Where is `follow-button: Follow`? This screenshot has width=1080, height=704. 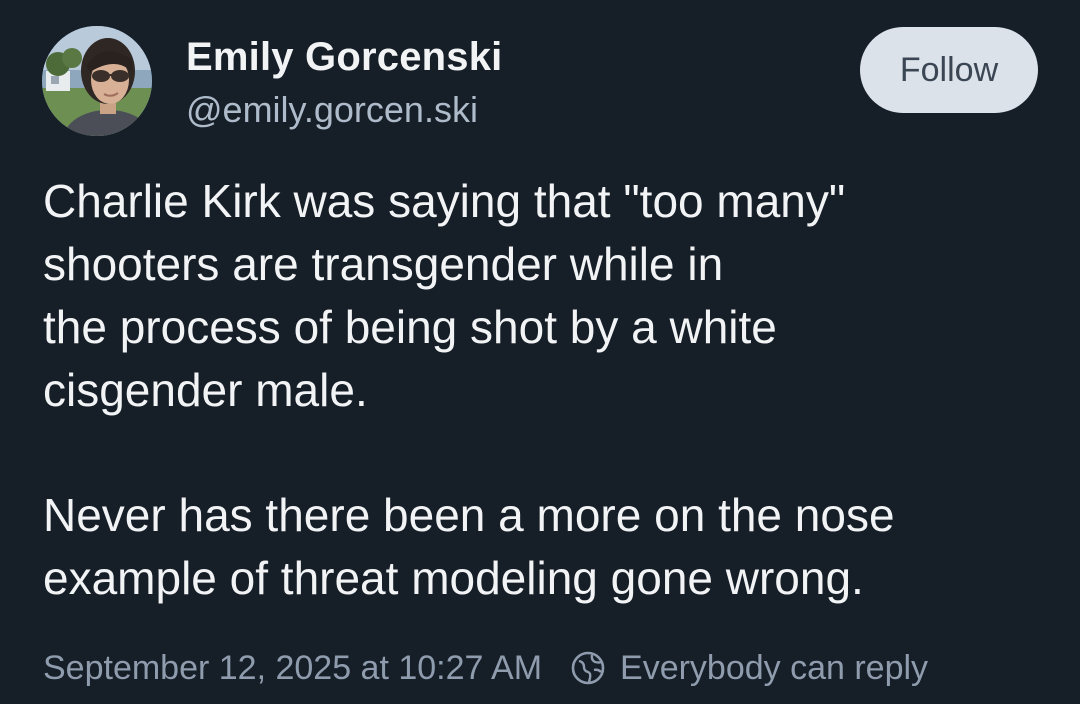
follow-button: Follow is located at coordinates (949, 70).